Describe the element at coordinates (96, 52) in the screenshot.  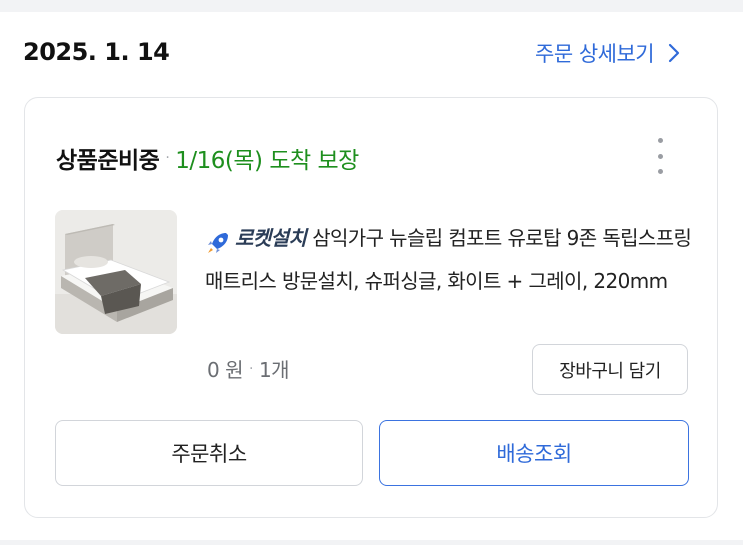
I see `order-date: 2025. 1. 14` at that location.